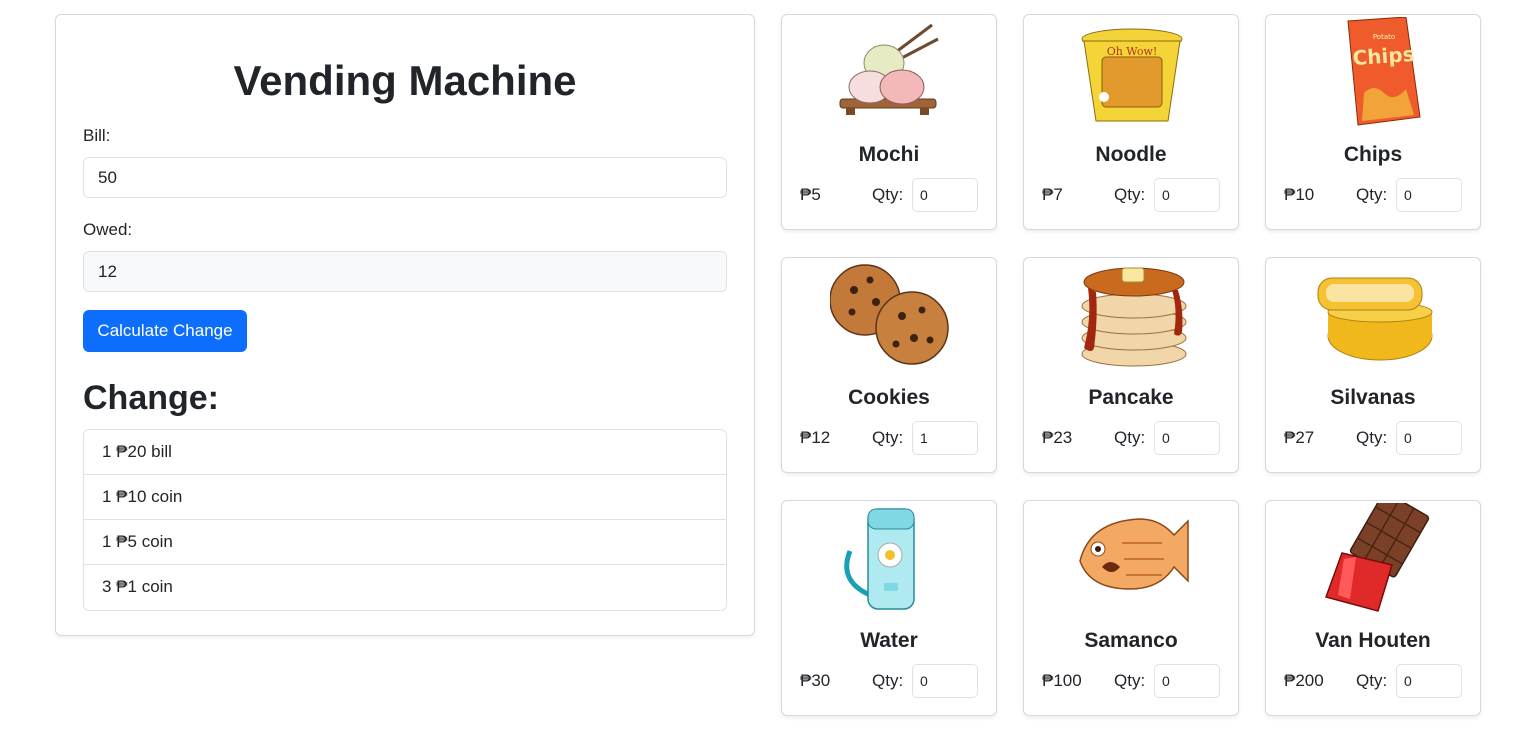 The height and width of the screenshot is (731, 1536). I want to click on product-name: Chips, so click(1373, 154).